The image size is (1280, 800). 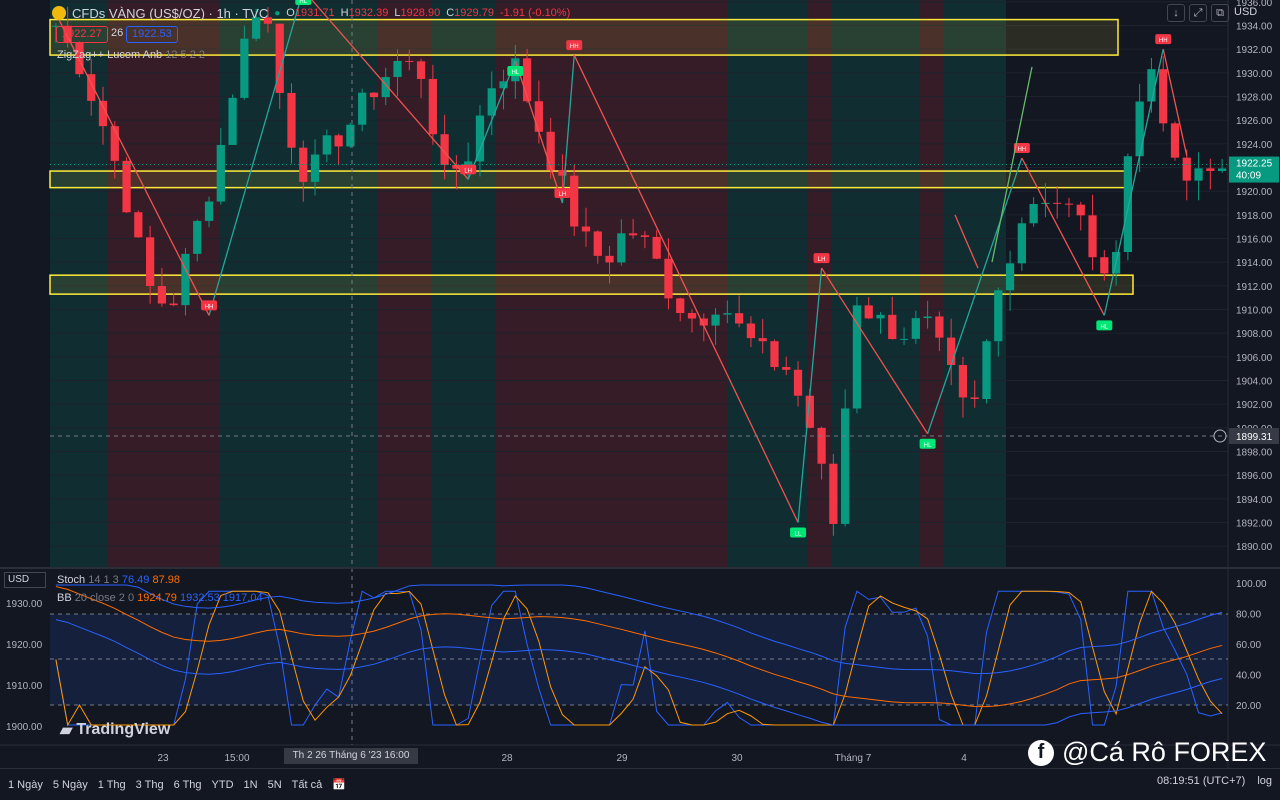 What do you see at coordinates (1254, 121) in the screenshot?
I see `price-tick: 1926.00` at bounding box center [1254, 121].